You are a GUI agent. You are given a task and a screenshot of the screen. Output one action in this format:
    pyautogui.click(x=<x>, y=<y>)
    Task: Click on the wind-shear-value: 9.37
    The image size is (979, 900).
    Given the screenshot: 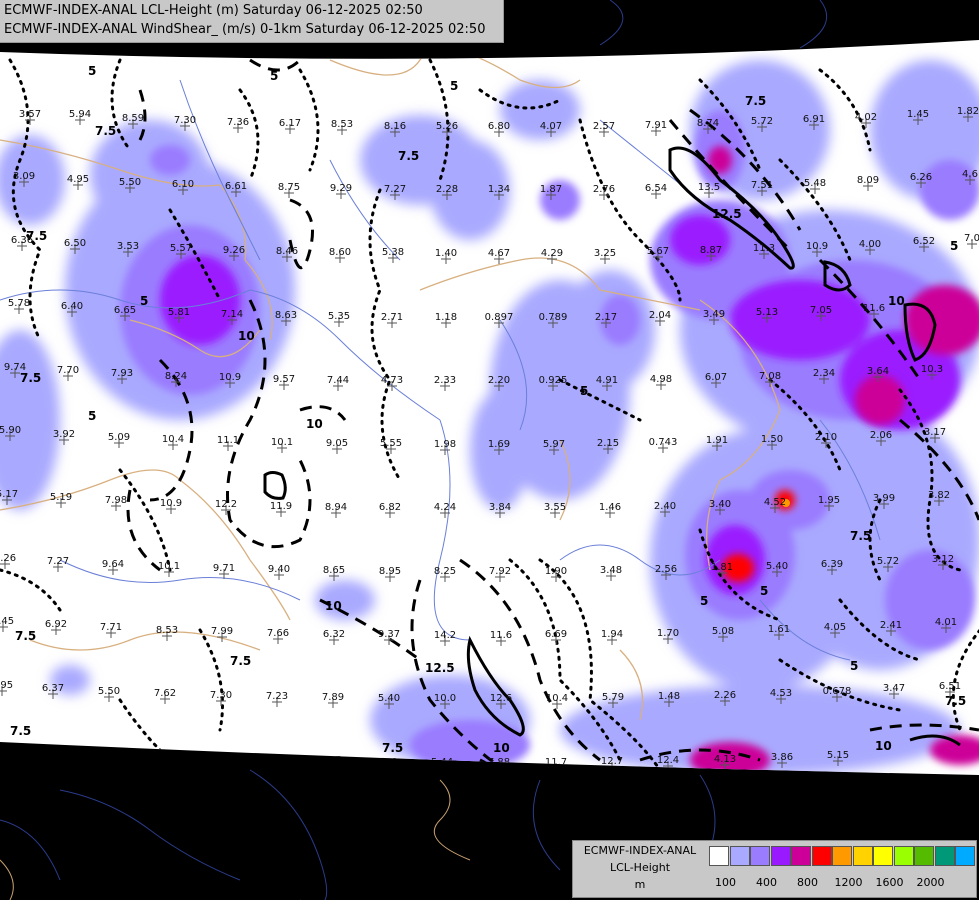 What is the action you would take?
    pyautogui.click(x=389, y=634)
    